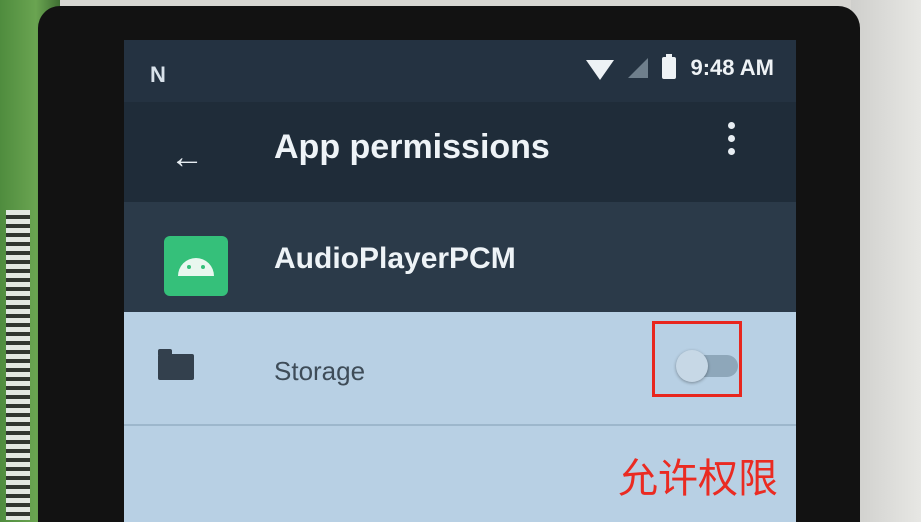 The height and width of the screenshot is (522, 921). What do you see at coordinates (412, 147) in the screenshot?
I see `page-title: App permissions` at bounding box center [412, 147].